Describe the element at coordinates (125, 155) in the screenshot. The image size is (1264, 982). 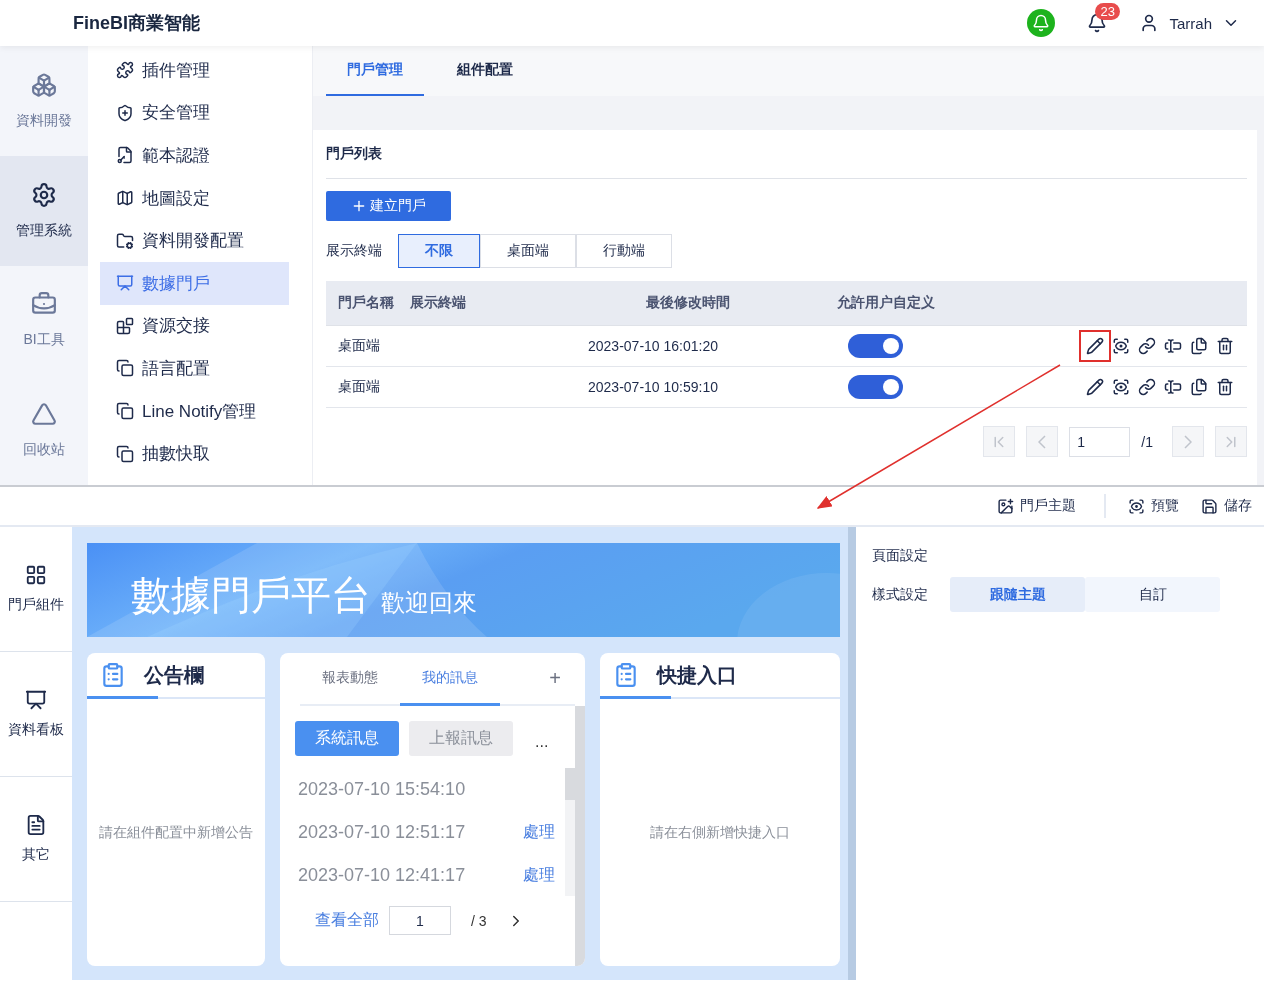
I see `file-key-icon` at that location.